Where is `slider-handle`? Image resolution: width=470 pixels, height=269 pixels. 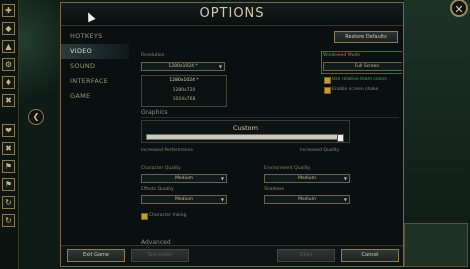
slider-handle is located at coordinates (340, 138).